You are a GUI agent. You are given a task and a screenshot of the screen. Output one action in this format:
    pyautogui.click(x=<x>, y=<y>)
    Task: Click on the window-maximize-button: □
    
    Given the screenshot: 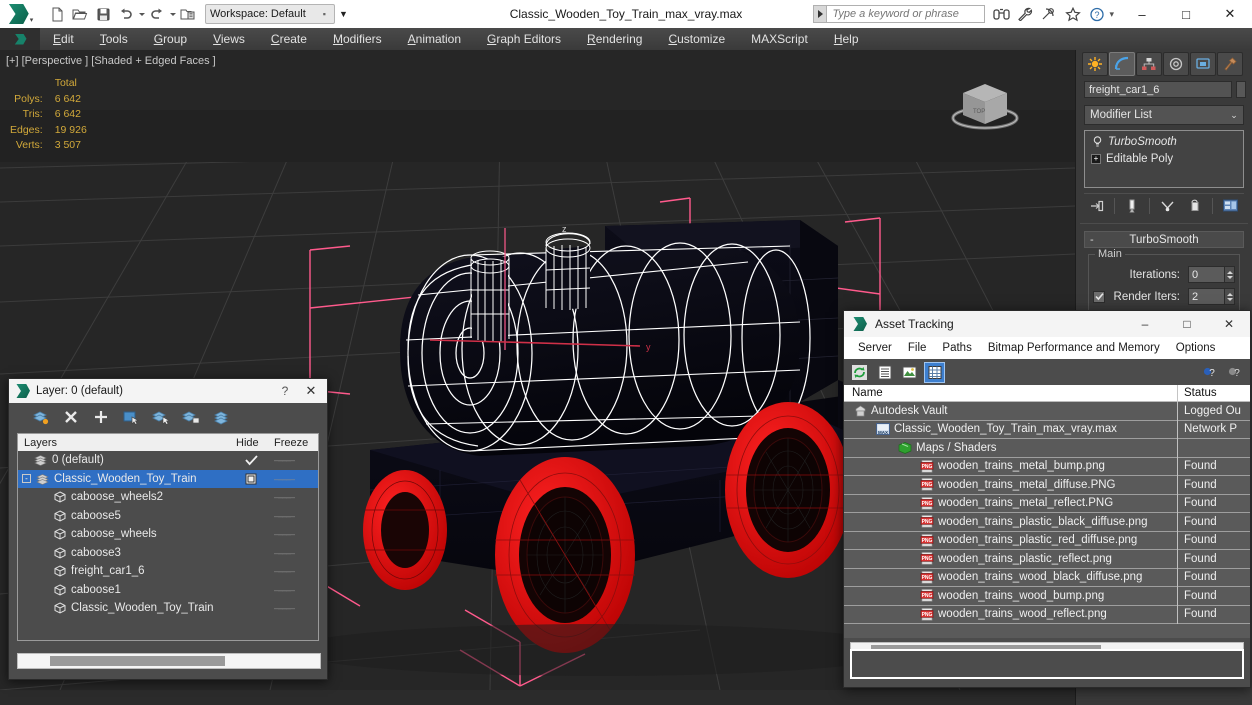 What is the action you would take?
    pyautogui.click(x=1186, y=14)
    